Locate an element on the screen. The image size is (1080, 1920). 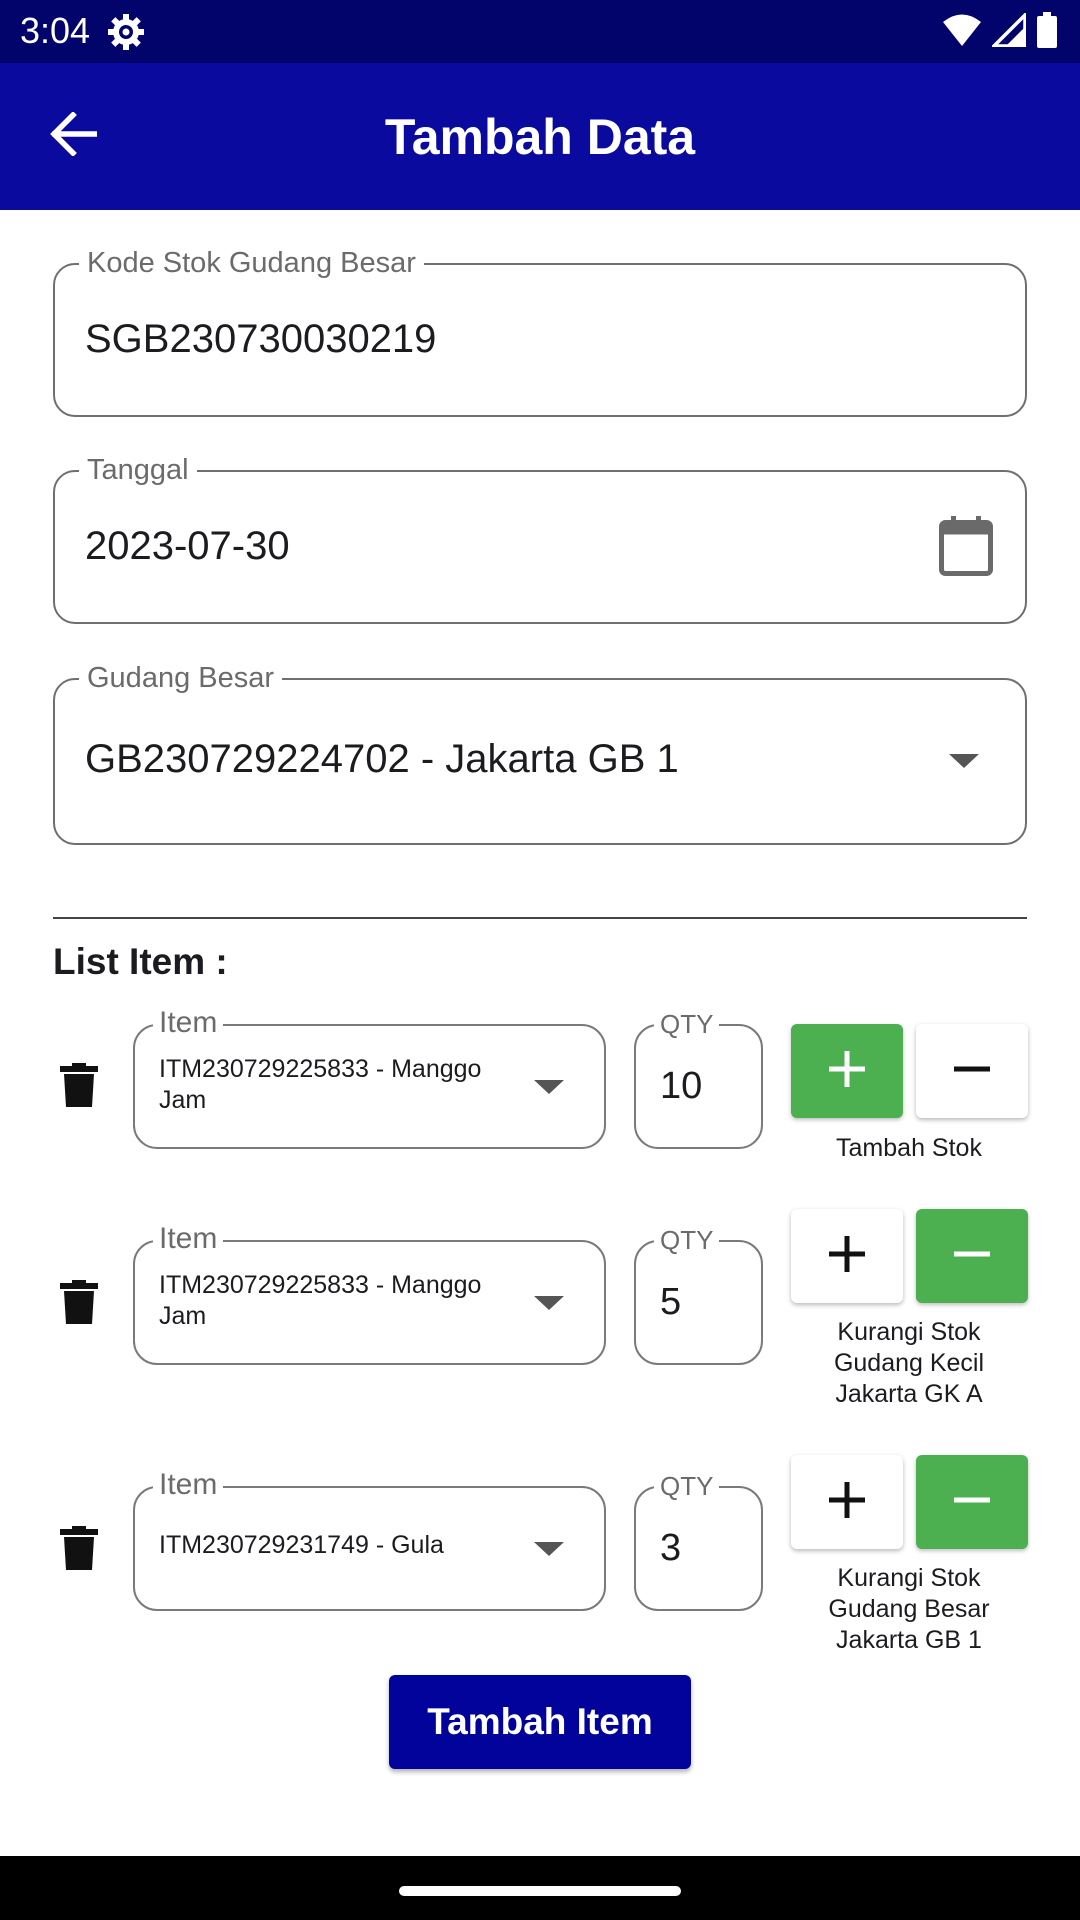
qty-input: QTY 10 is located at coordinates (698, 1079).